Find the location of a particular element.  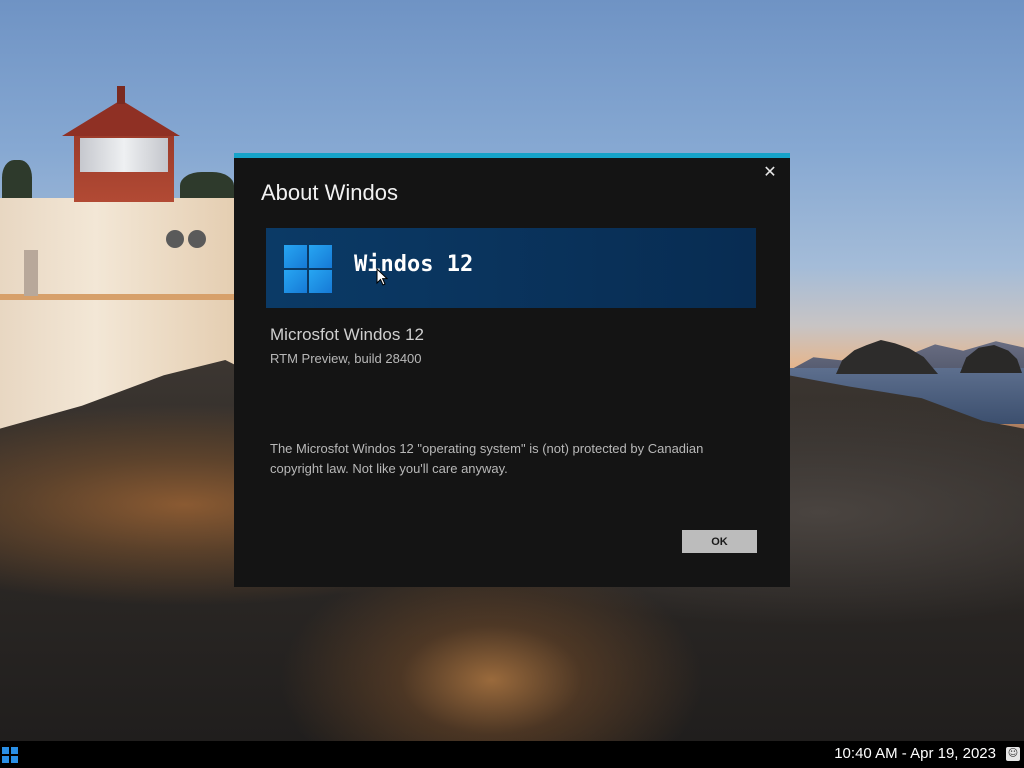

mouse-pointer-icon is located at coordinates (382, 277).